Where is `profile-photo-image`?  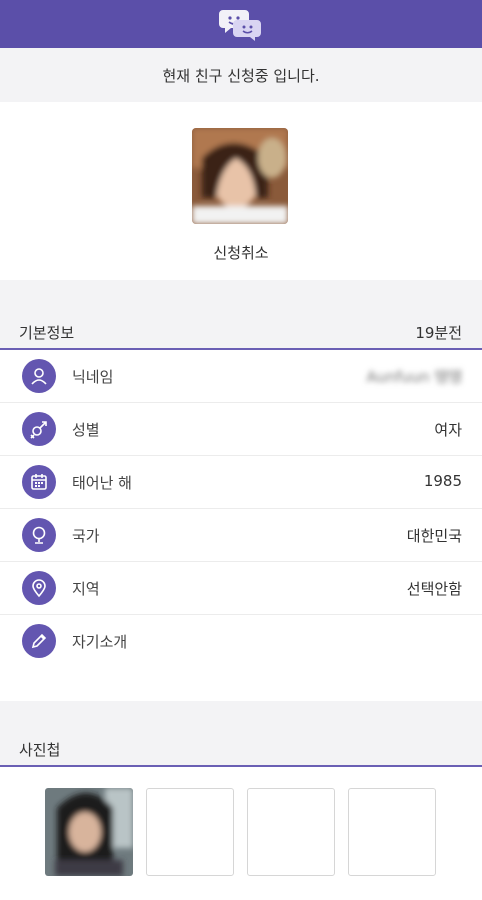
profile-photo-image is located at coordinates (240, 176).